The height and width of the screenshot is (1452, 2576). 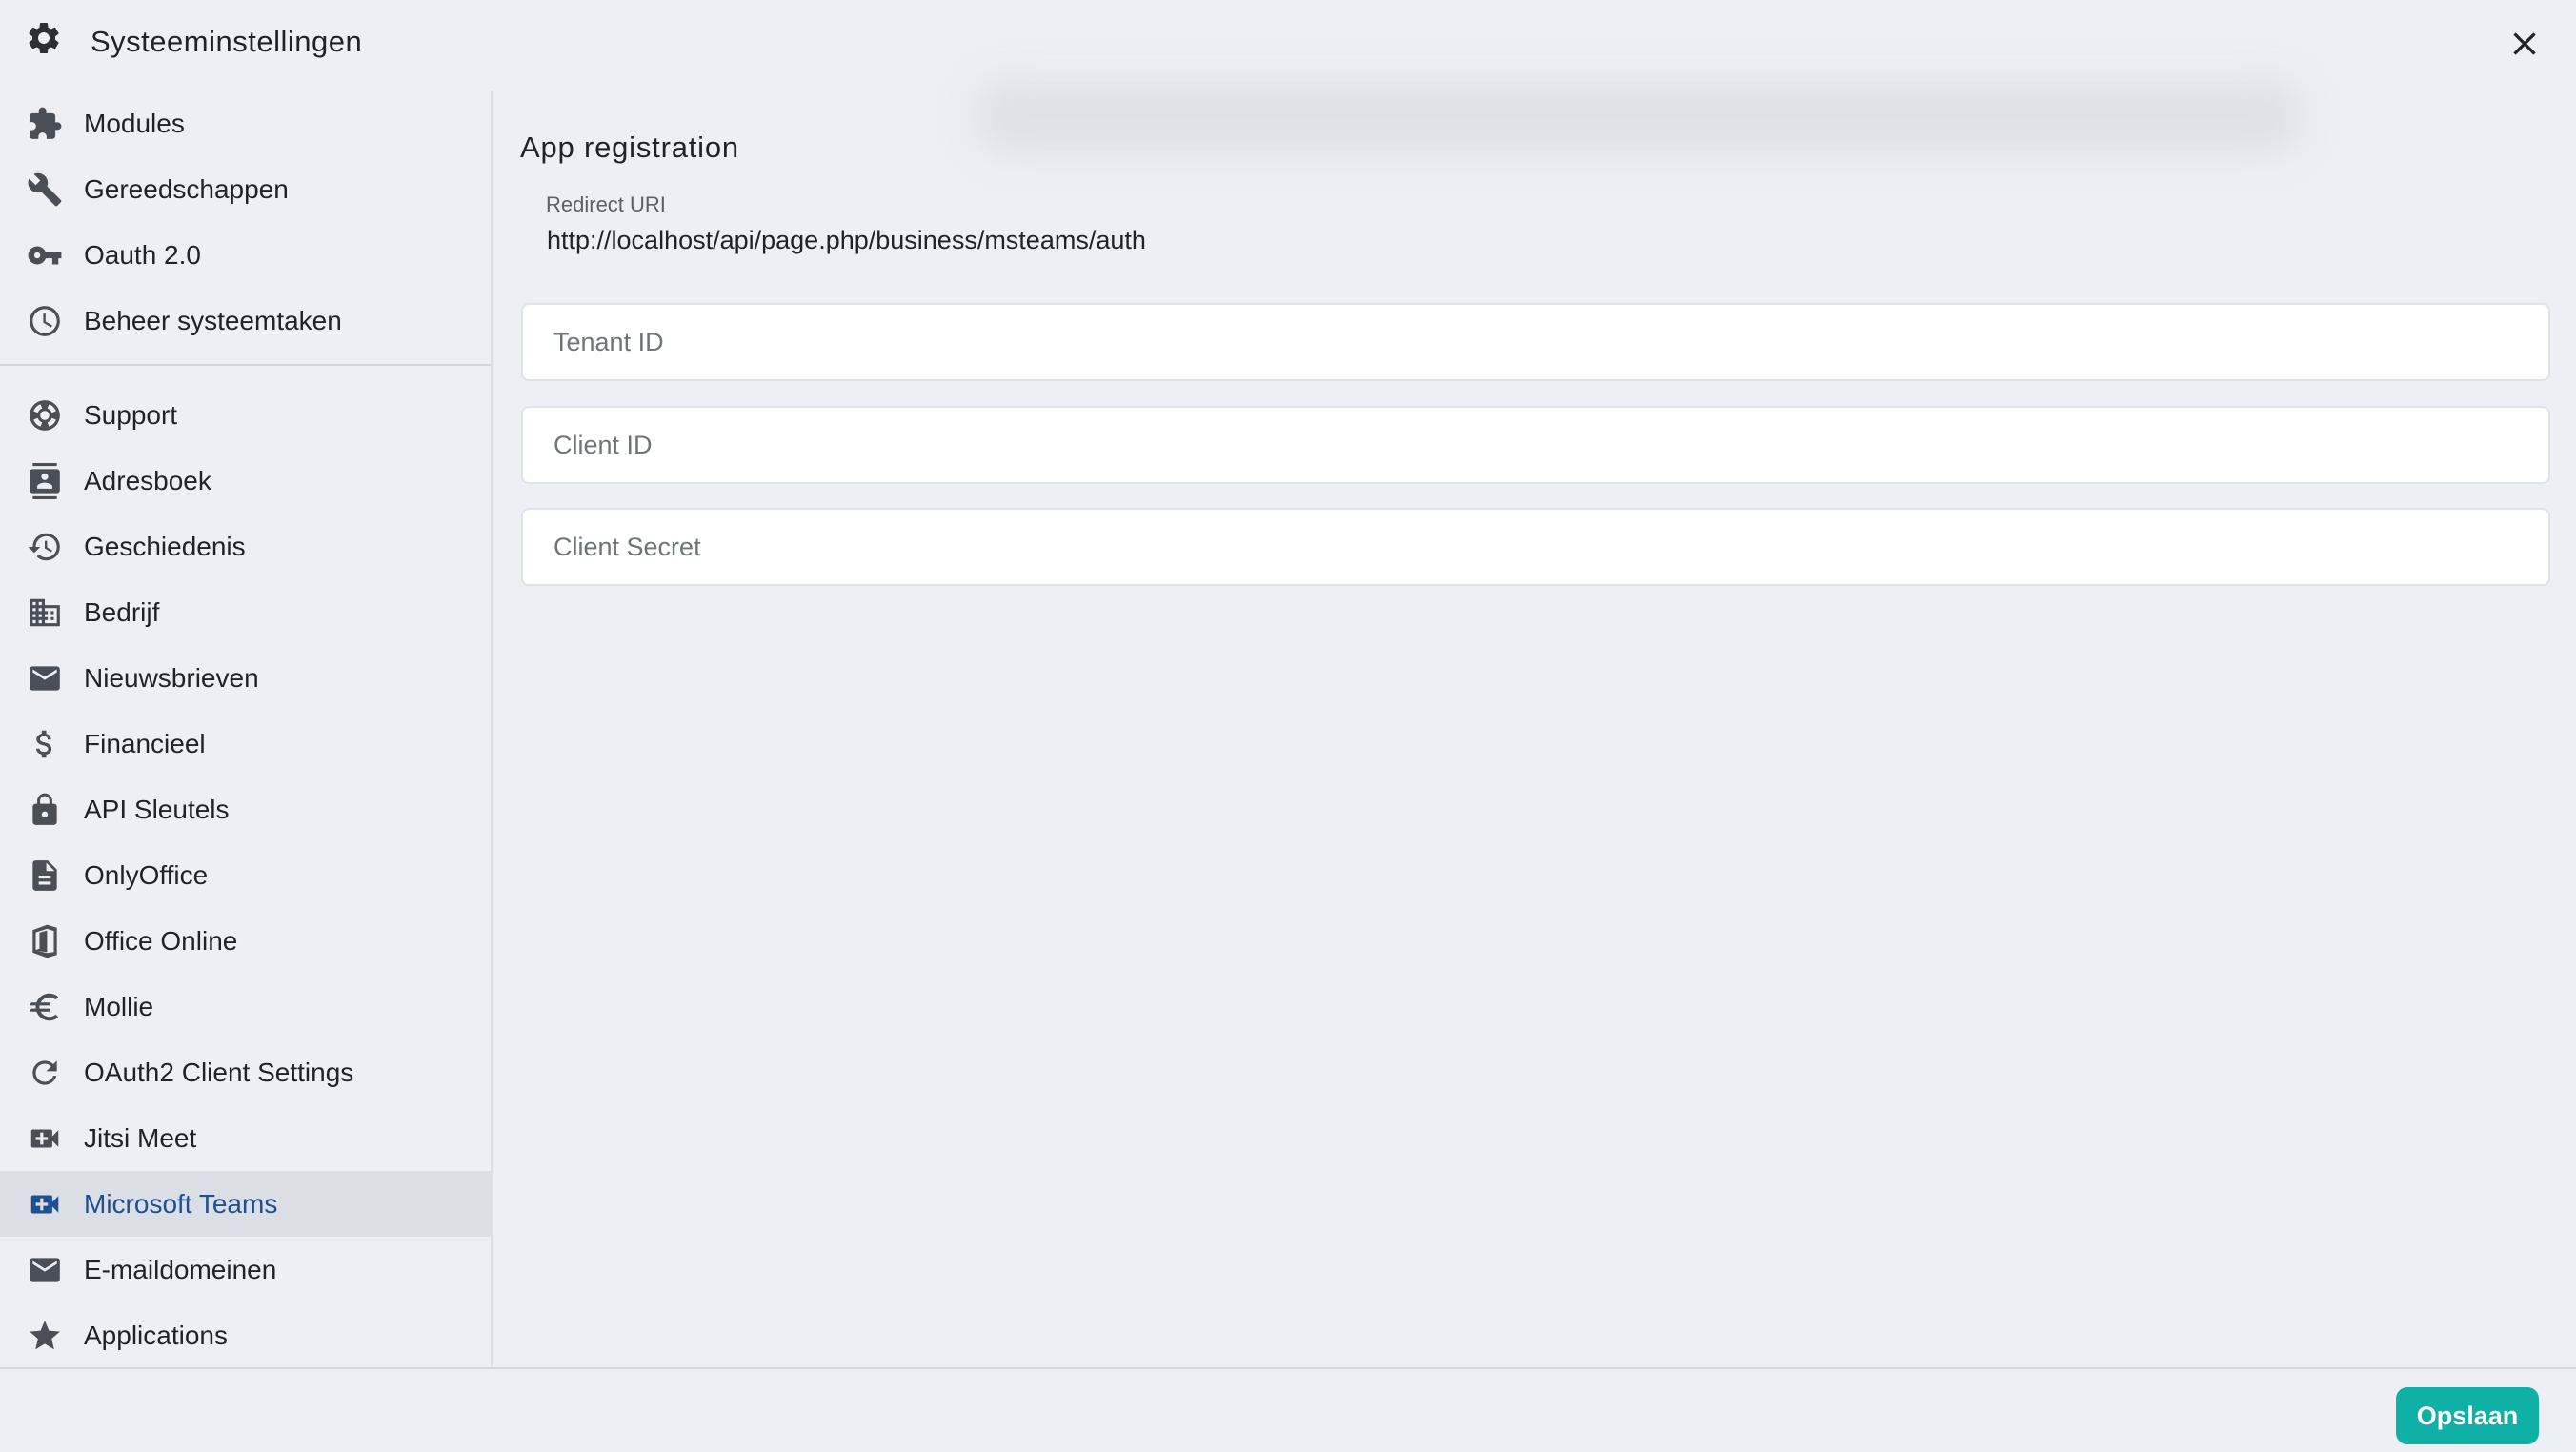 I want to click on sidebar-item-label: Oauth 2.0, so click(x=142, y=254).